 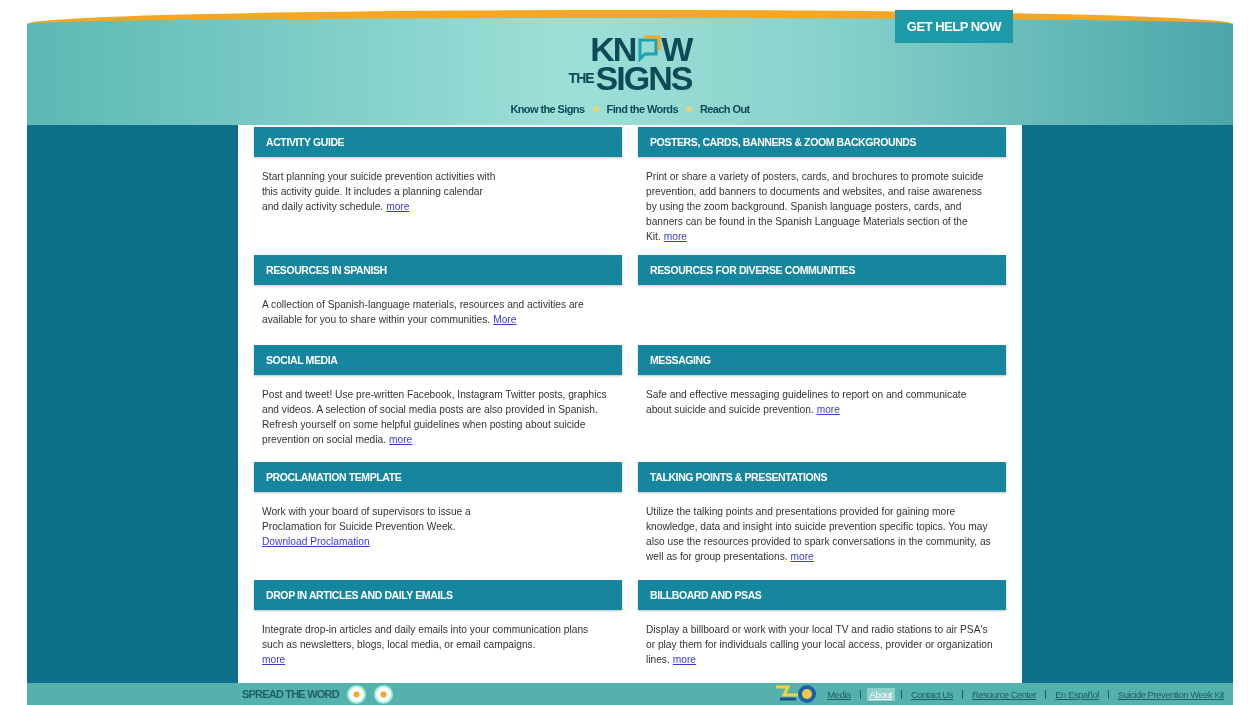 I want to click on spread-label: SPREAD THE WORD, so click(x=290, y=694).